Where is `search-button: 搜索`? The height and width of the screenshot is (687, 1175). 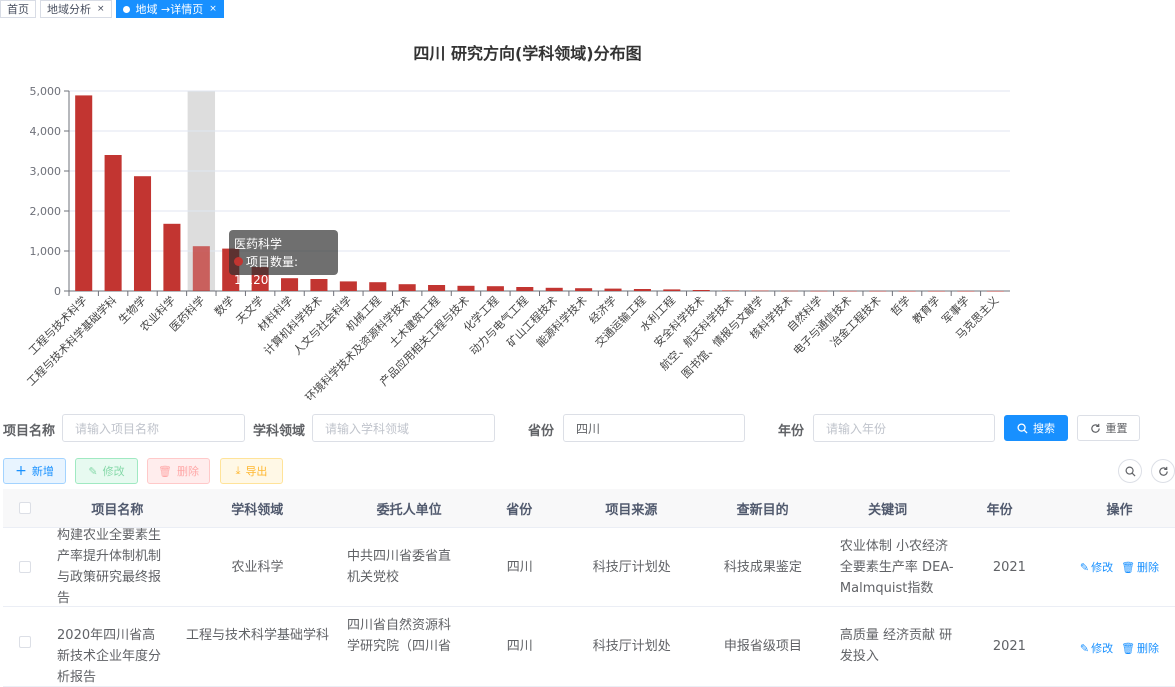 search-button: 搜索 is located at coordinates (1036, 428).